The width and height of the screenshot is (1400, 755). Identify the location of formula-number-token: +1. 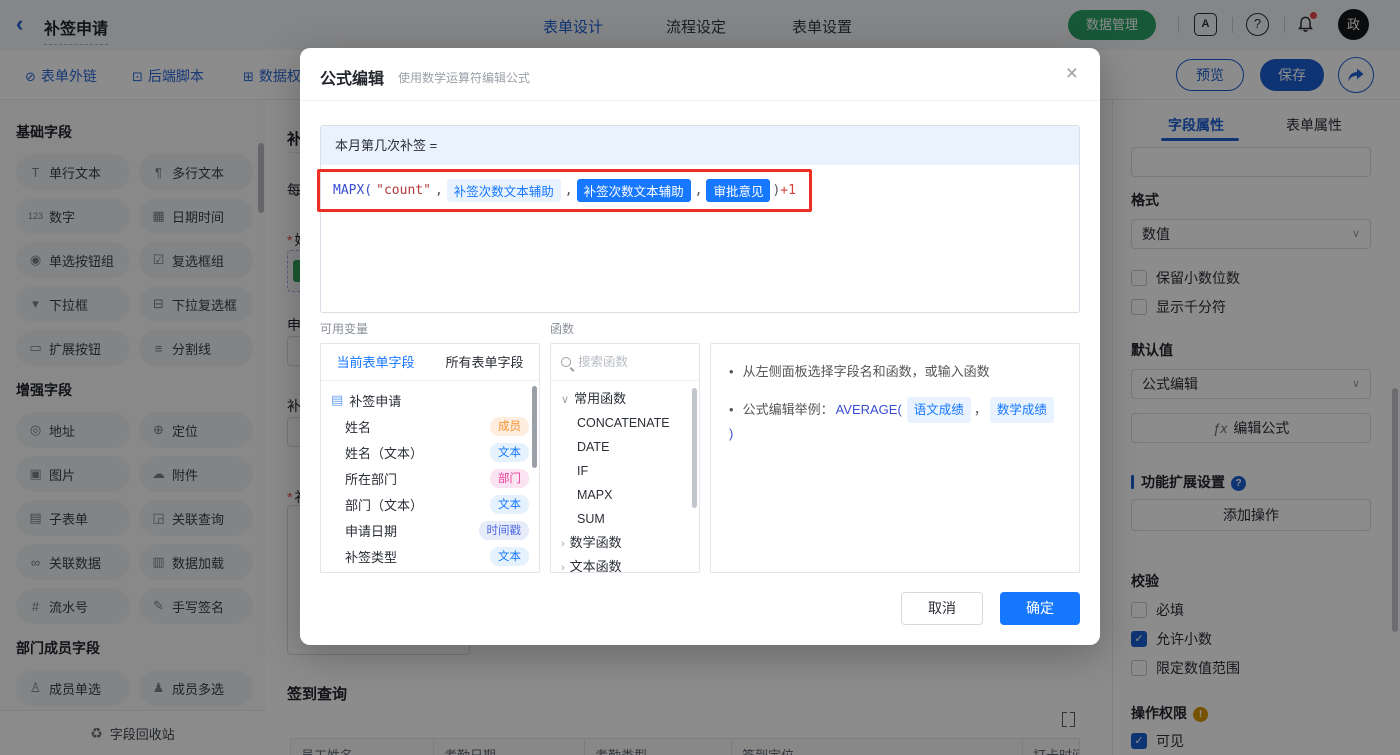
(788, 190).